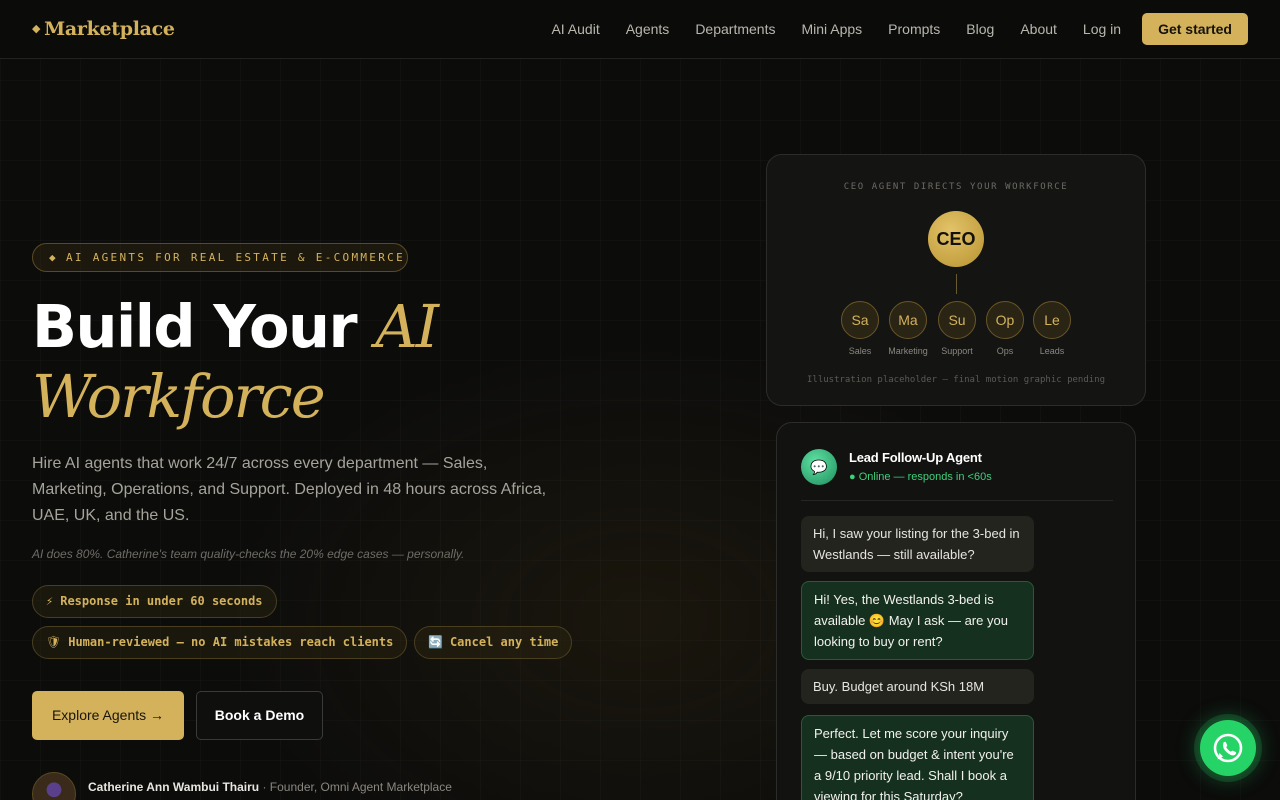 This screenshot has height=800, width=1280. I want to click on founder-name: Catherine Ann Wambui Thairu, so click(174, 787).